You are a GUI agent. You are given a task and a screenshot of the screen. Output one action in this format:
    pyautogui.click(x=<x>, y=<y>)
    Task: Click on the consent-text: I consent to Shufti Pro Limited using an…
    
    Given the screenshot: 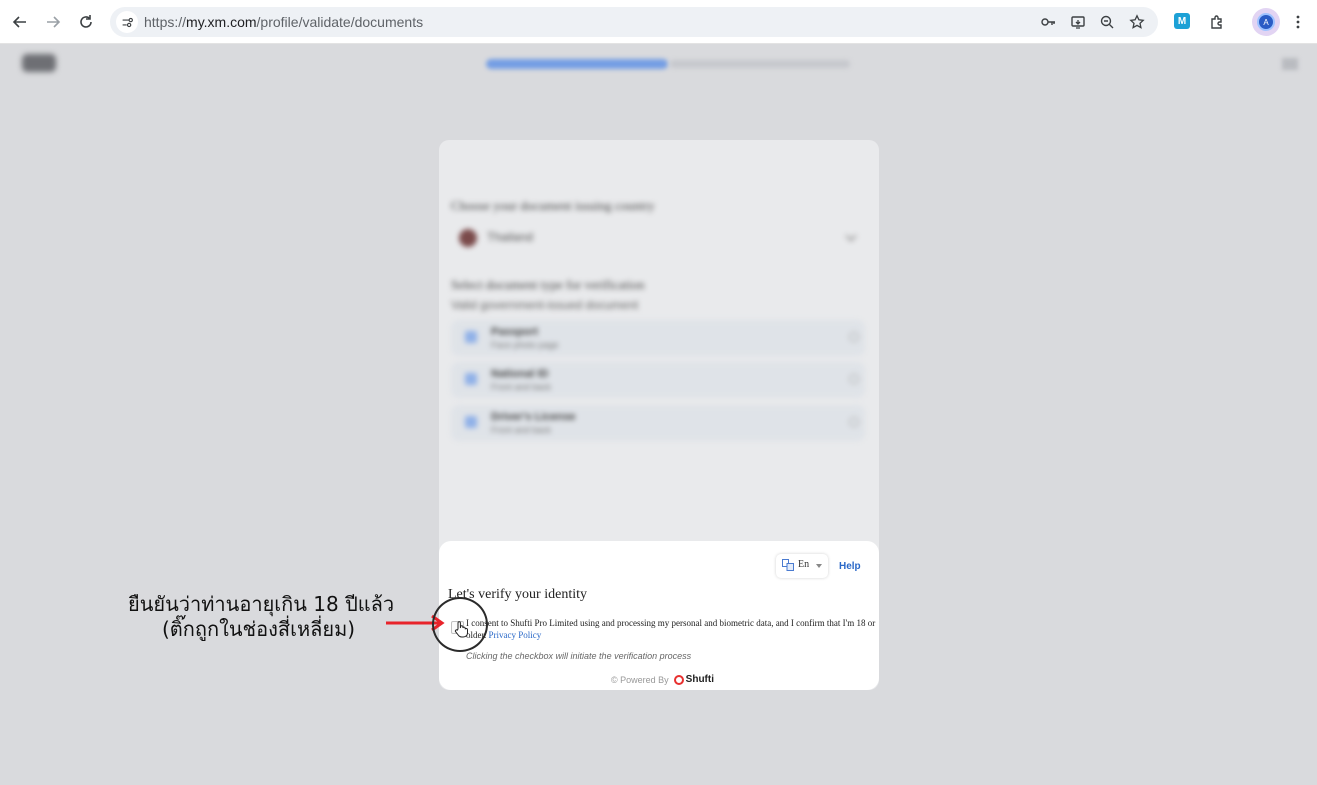 What is the action you would take?
    pyautogui.click(x=671, y=629)
    